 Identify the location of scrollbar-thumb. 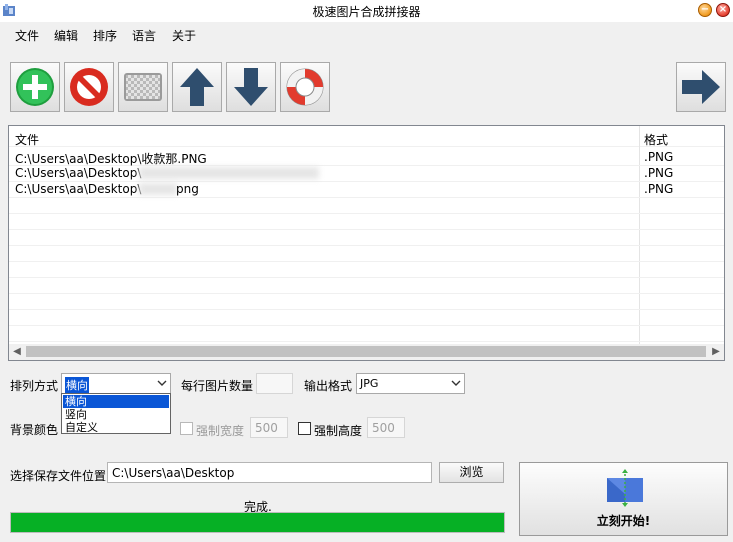
(366, 351).